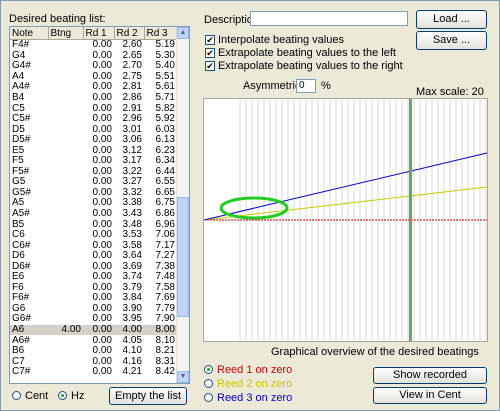 This screenshot has width=500, height=411. I want to click on table-cell: 3.17, so click(132, 161).